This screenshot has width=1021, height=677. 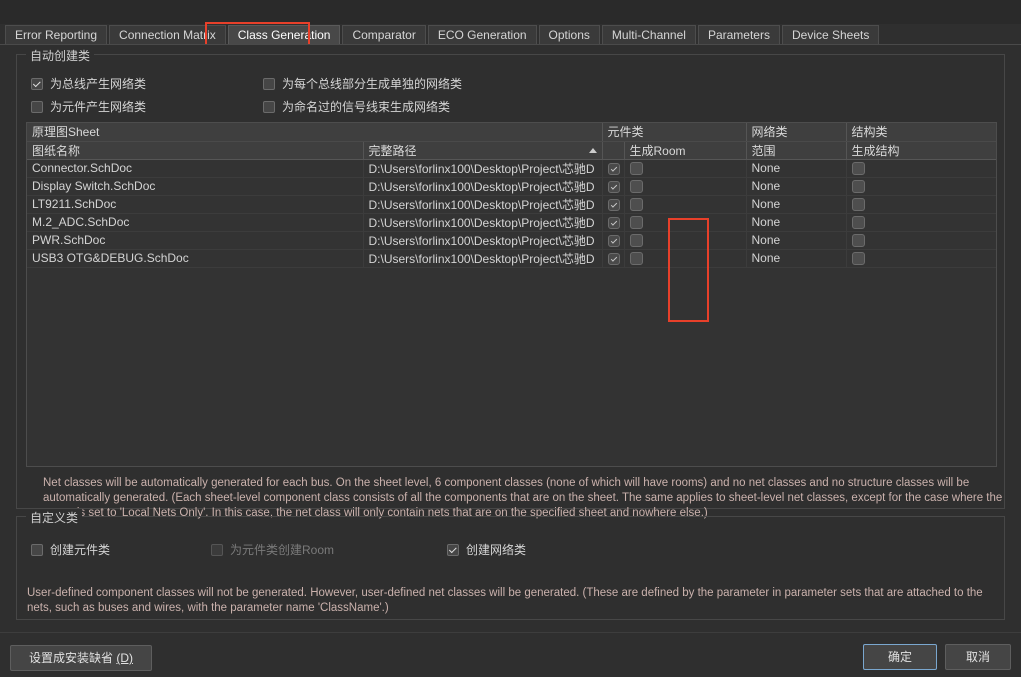 What do you see at coordinates (510, 12) in the screenshot?
I see `tab-bar-background` at bounding box center [510, 12].